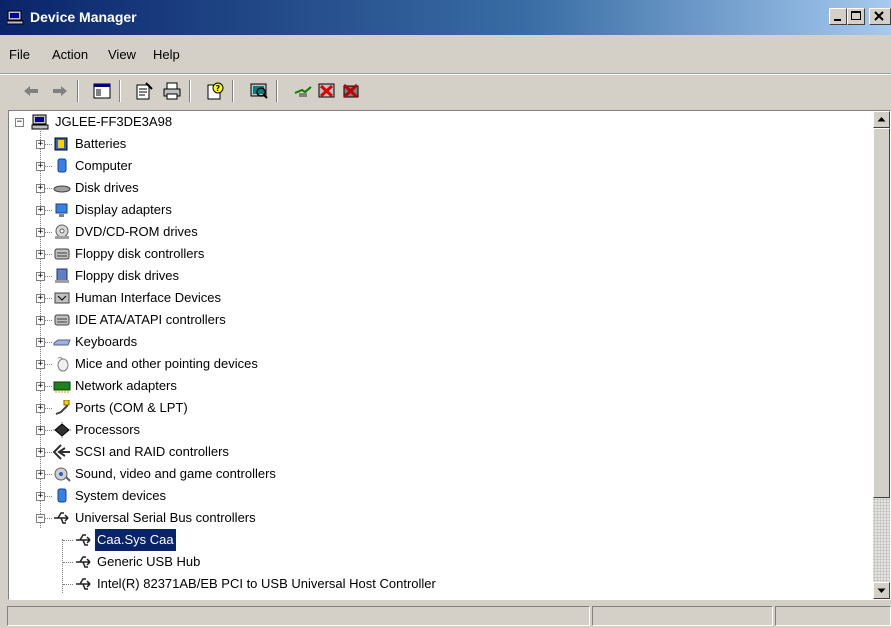  Describe the element at coordinates (60, 91) in the screenshot. I see `forward-icon` at that location.